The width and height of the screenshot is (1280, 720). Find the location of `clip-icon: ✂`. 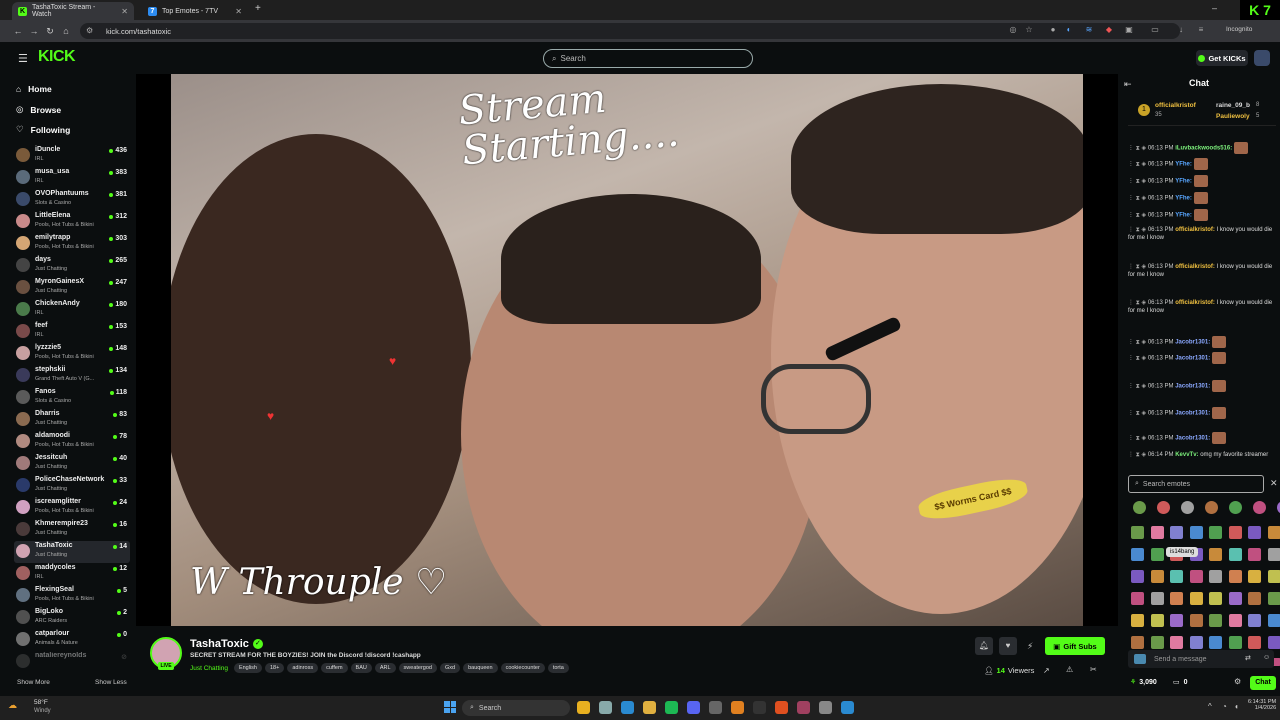

clip-icon: ✂ is located at coordinates (1093, 669).